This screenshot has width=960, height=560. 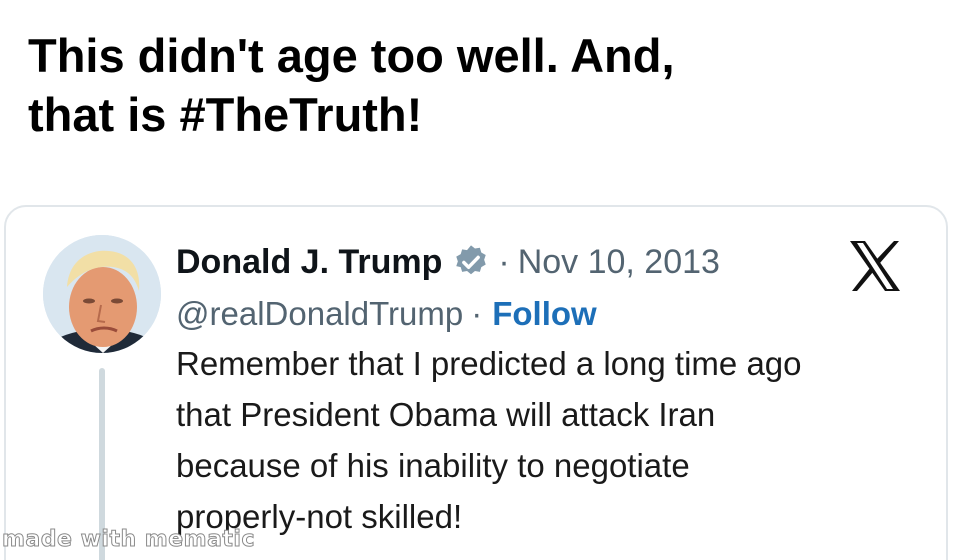 What do you see at coordinates (128, 540) in the screenshot?
I see `watermark-text: made with mematic` at bounding box center [128, 540].